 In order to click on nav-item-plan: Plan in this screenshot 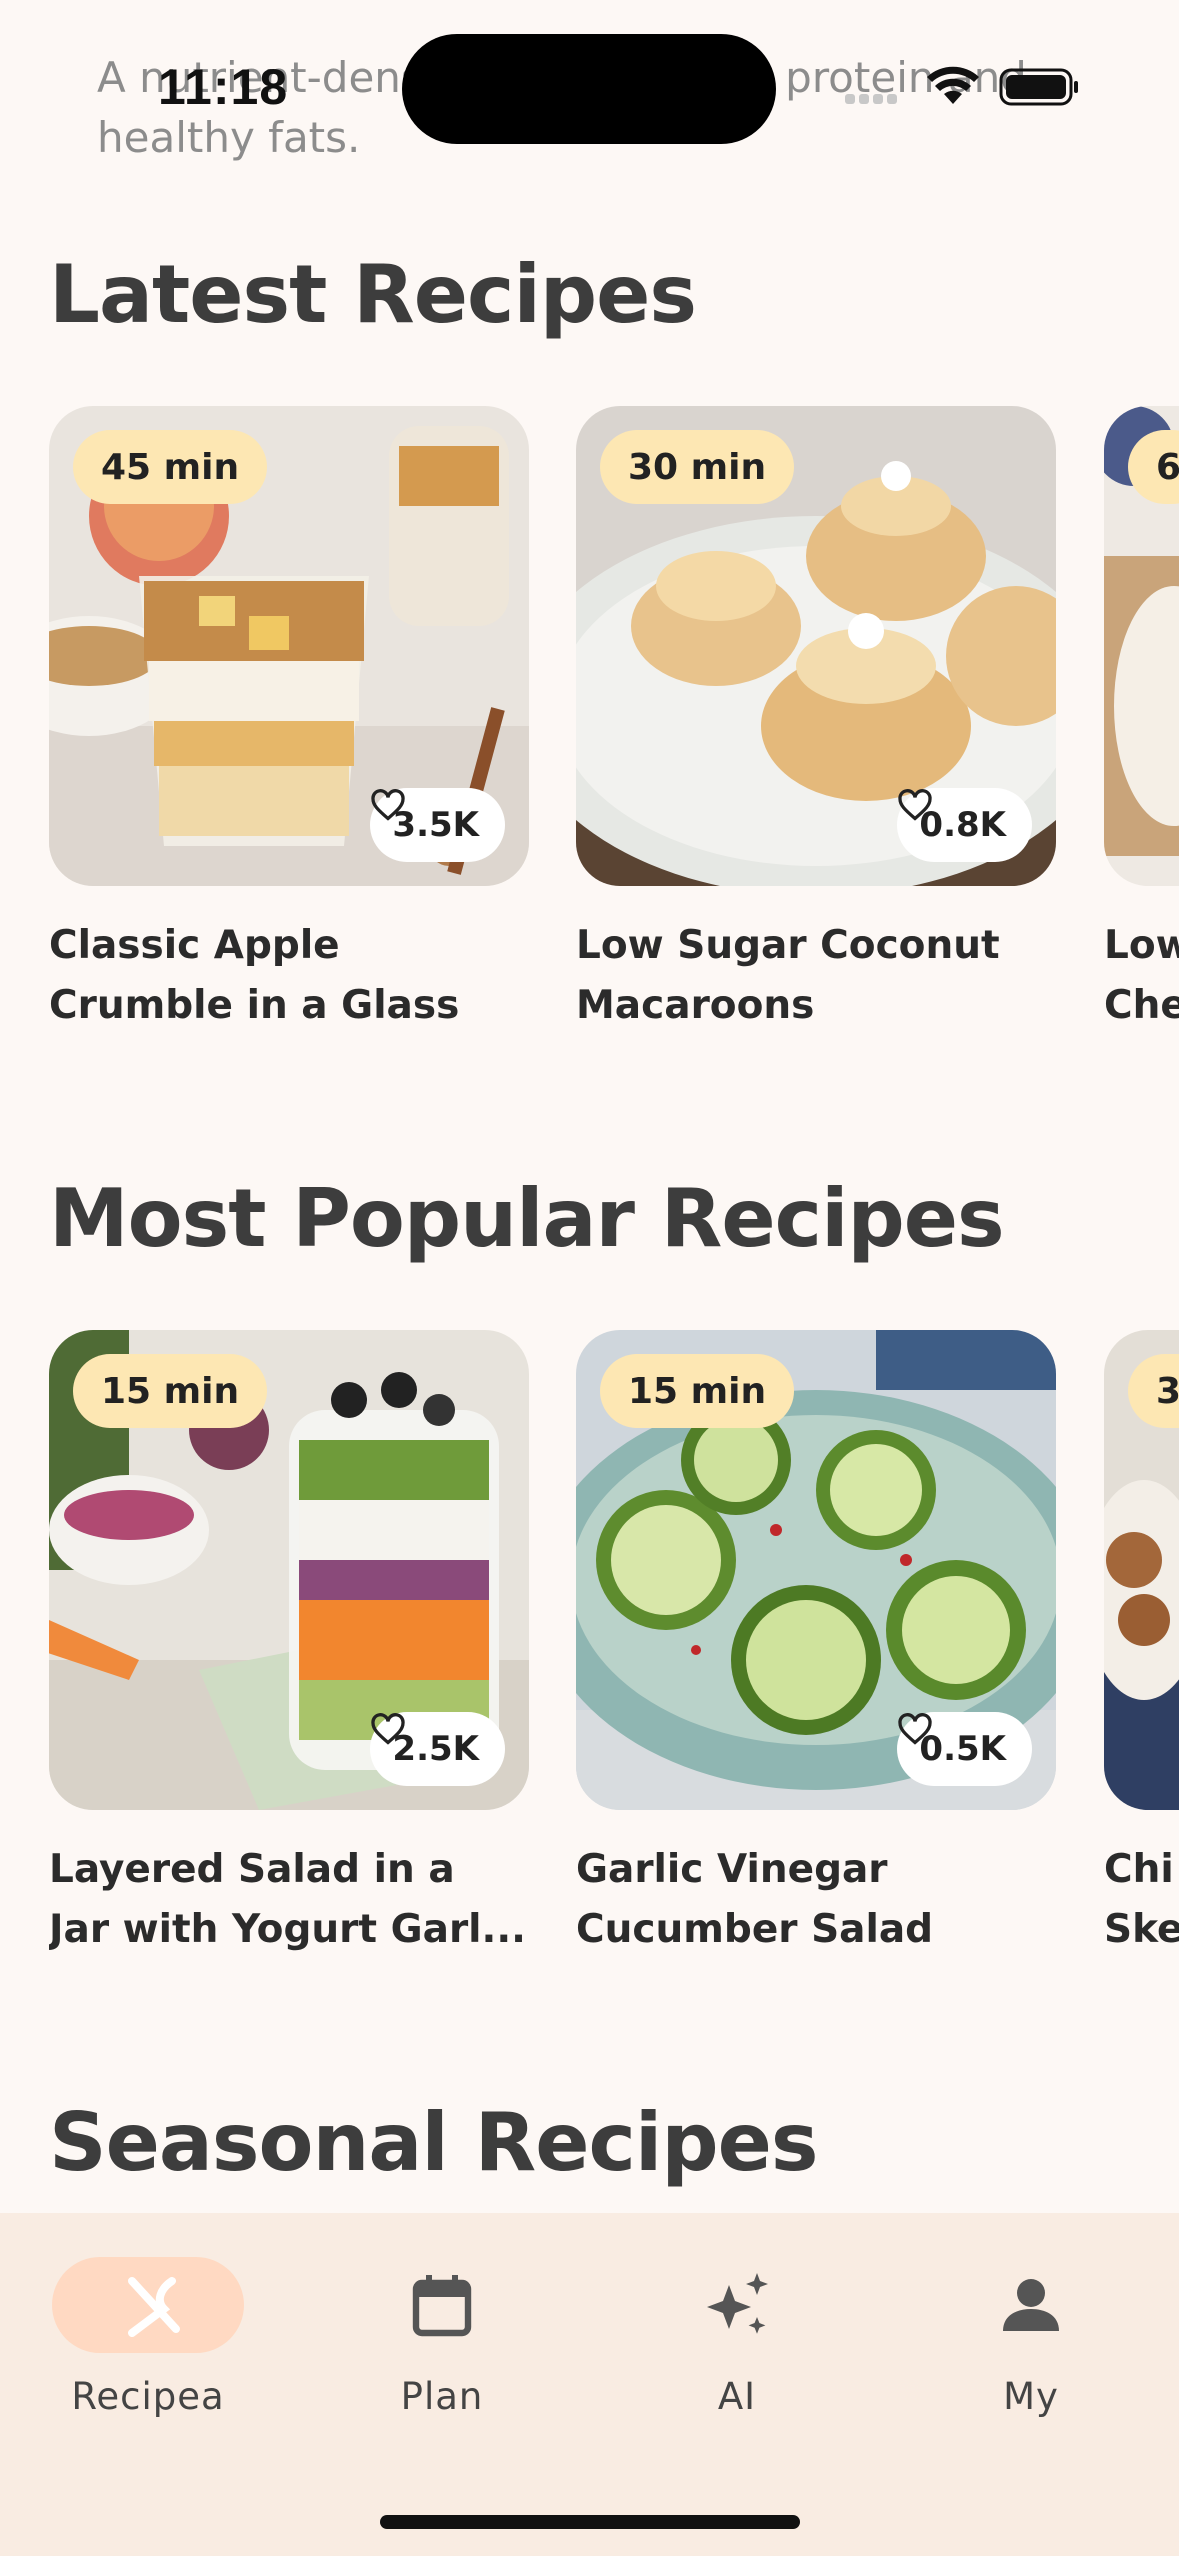, I will do `click(442, 2335)`.